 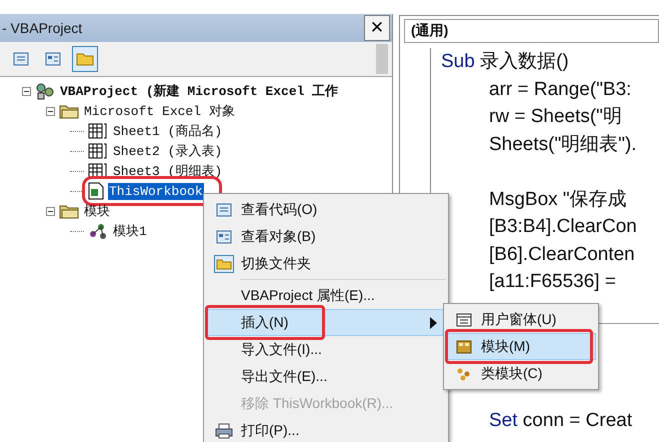 I want to click on menu-item: 用户窗体(U), so click(x=521, y=319).